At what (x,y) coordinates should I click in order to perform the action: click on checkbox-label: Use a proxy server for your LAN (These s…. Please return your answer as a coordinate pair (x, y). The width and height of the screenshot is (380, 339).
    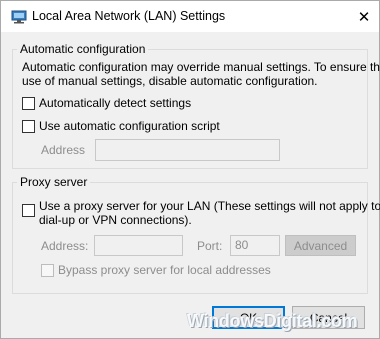
    Looking at the image, I should click on (209, 213).